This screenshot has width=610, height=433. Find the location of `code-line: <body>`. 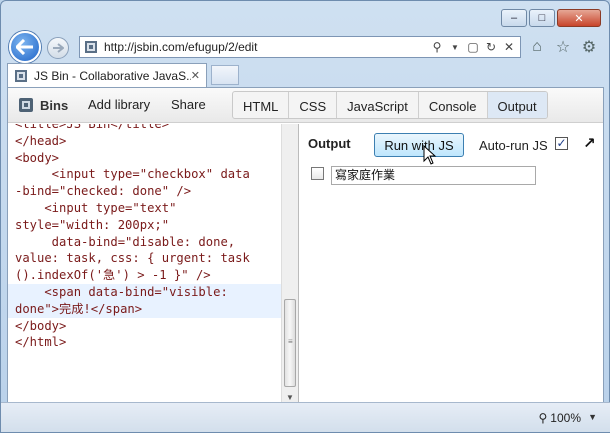

code-line: <body> is located at coordinates (37, 157).